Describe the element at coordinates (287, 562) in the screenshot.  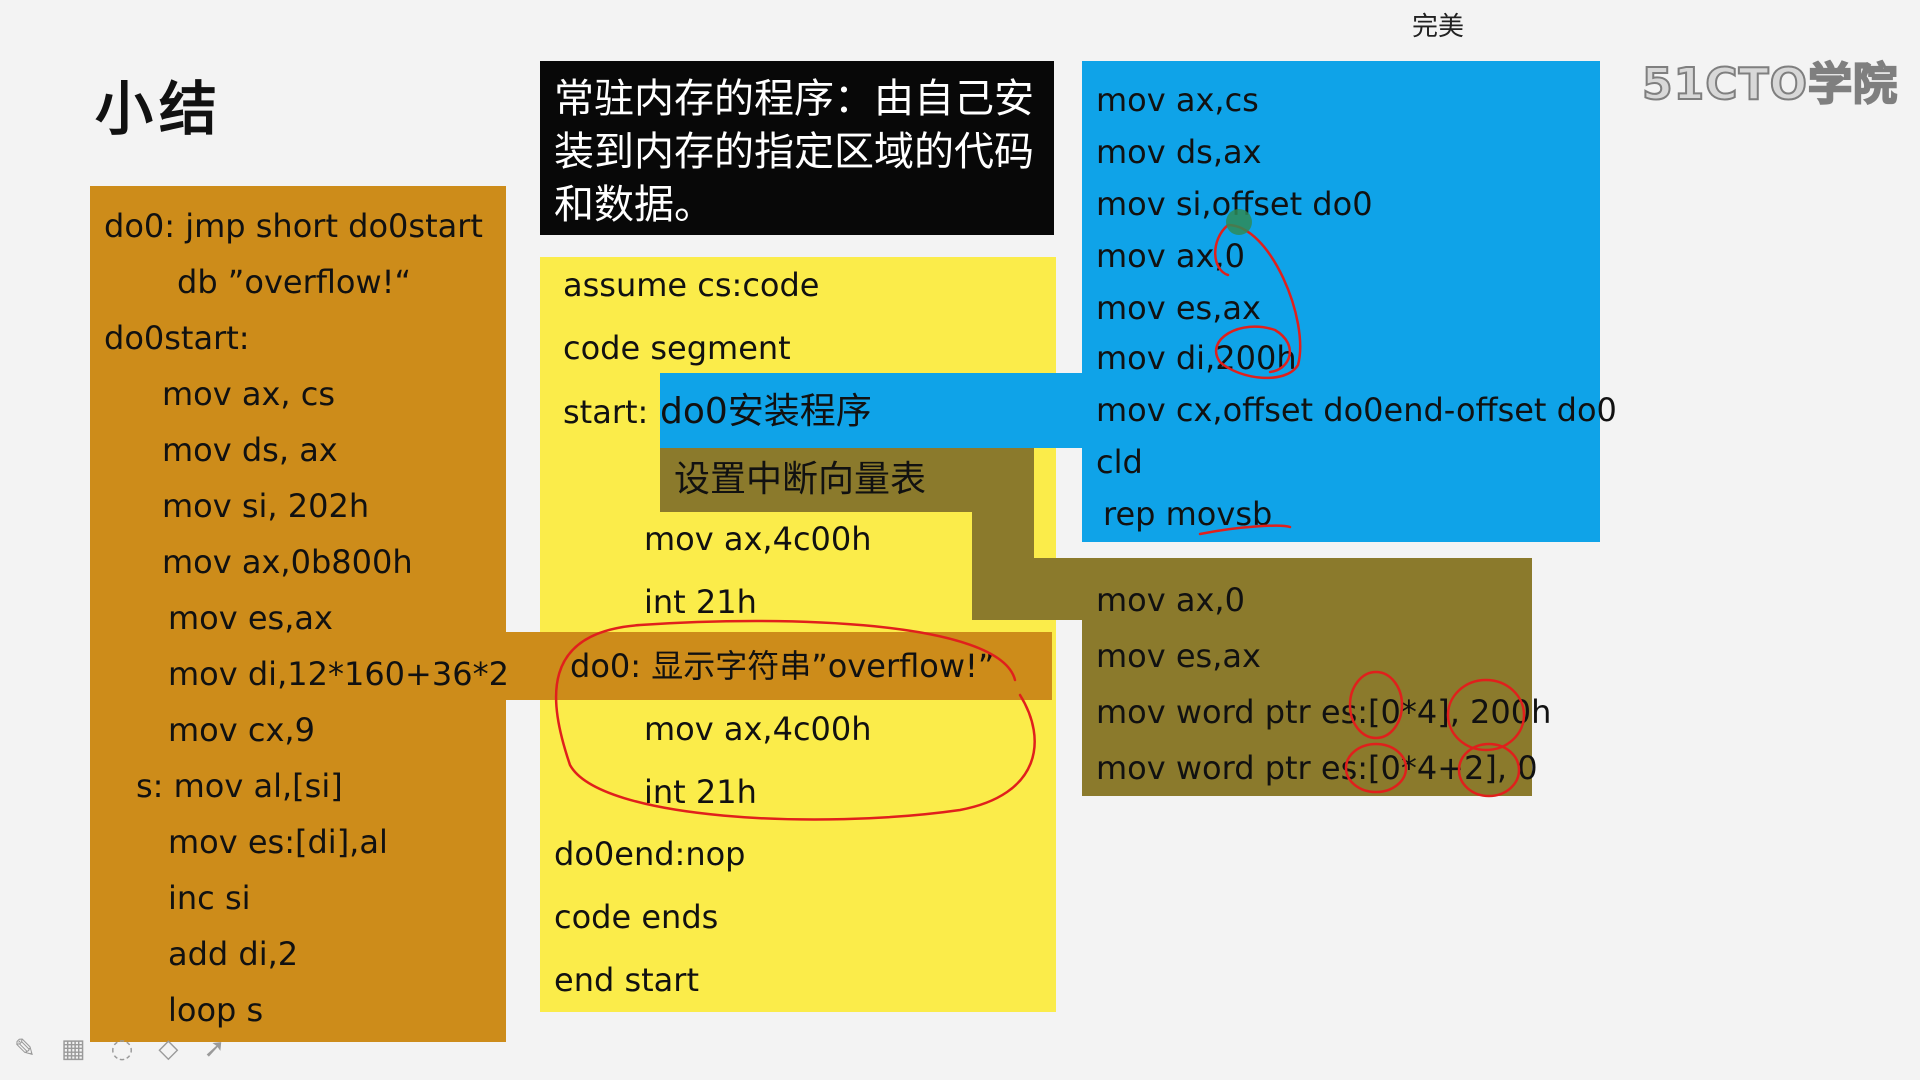
I see `code-line: mov ax,0b800h` at that location.